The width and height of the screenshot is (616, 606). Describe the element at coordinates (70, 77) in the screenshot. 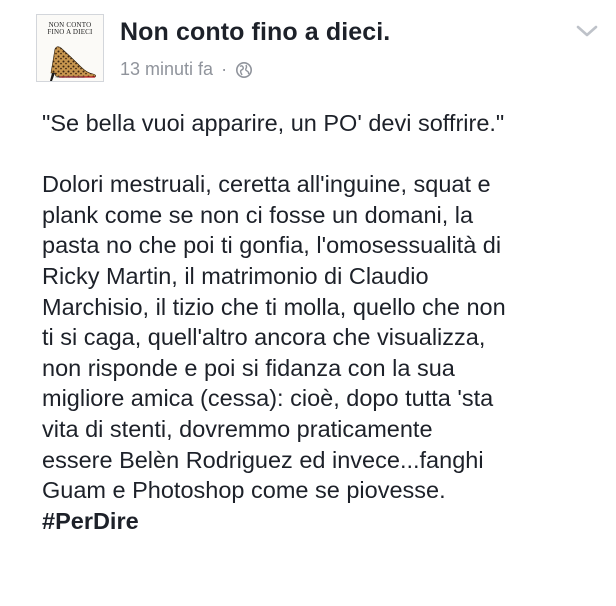

I see `avatar-logo-footer: NONCONTOFINOADIECI` at that location.